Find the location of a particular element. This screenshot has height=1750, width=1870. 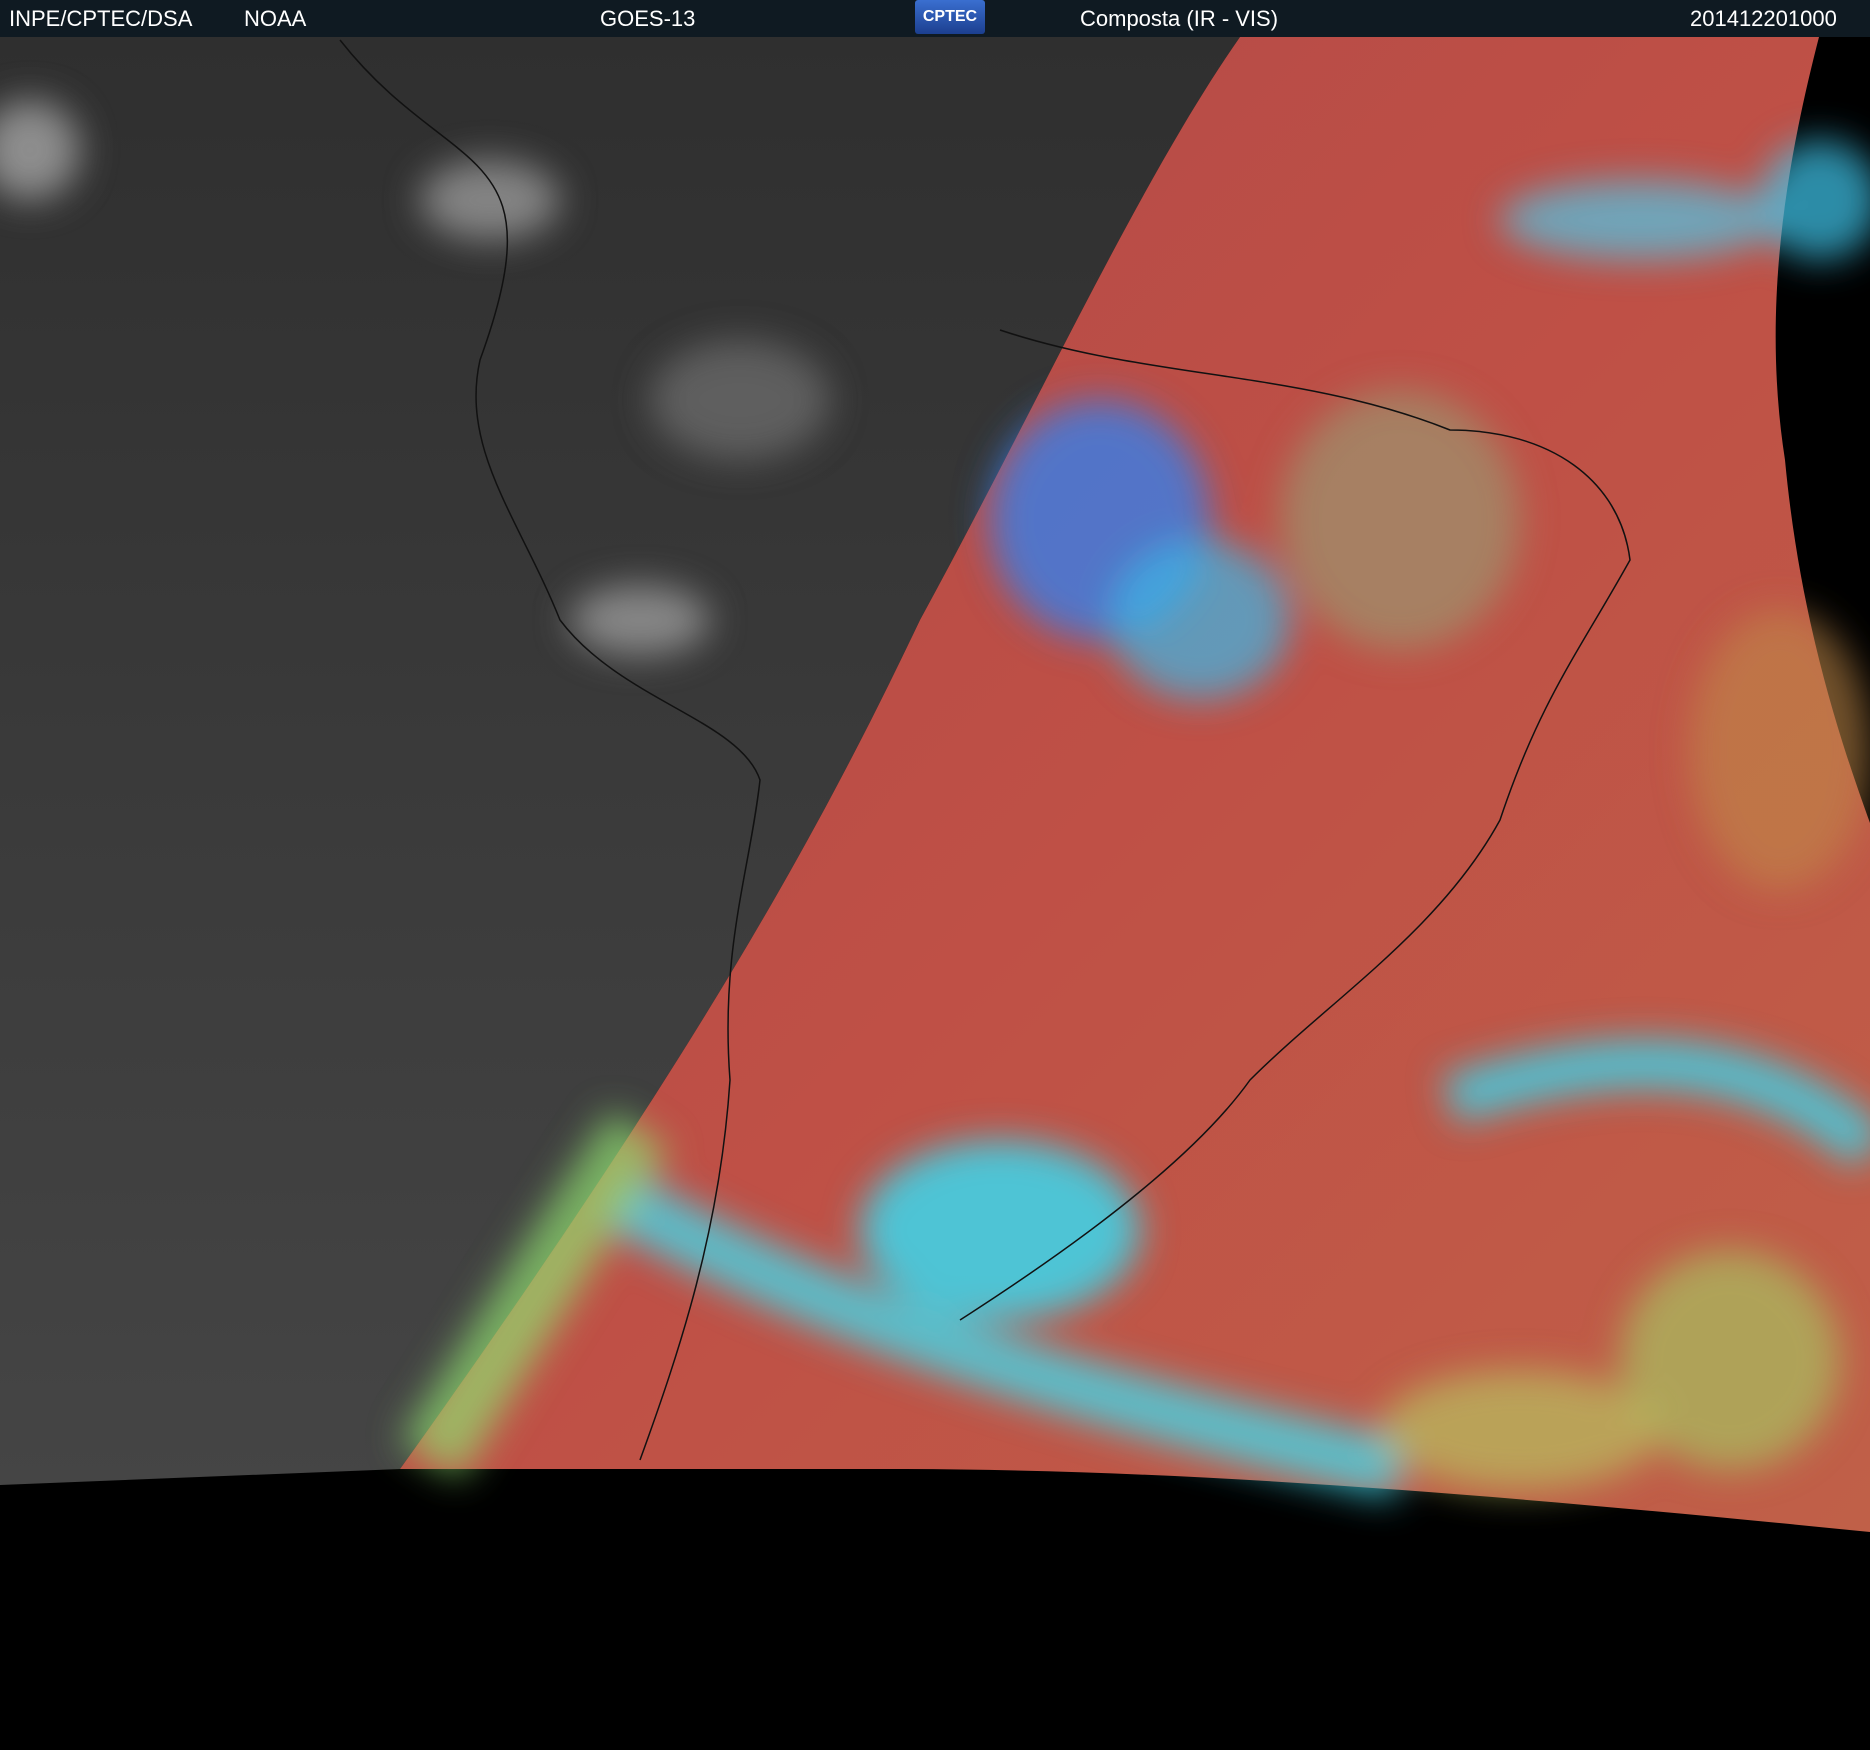

product-label: Composta (IR - VIS) is located at coordinates (1179, 18).